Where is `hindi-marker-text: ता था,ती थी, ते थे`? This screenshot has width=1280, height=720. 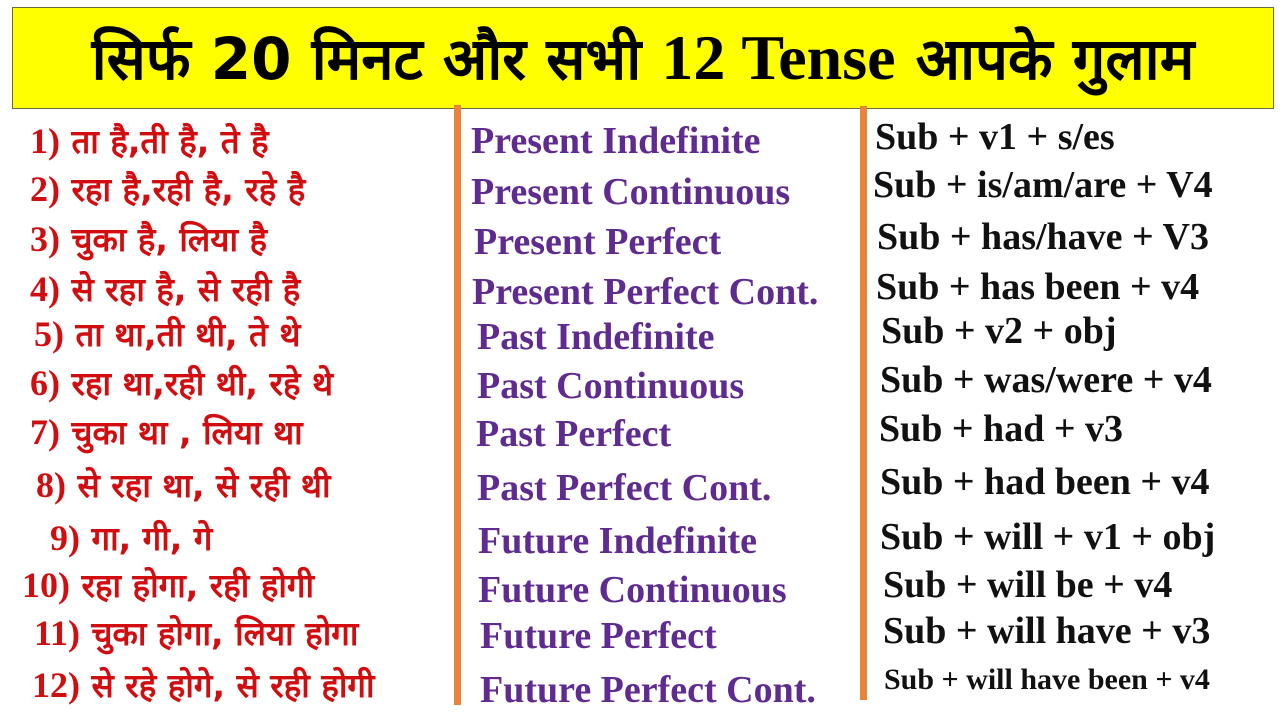
hindi-marker-text: ता था,ती थी, ते थे is located at coordinates (188, 334).